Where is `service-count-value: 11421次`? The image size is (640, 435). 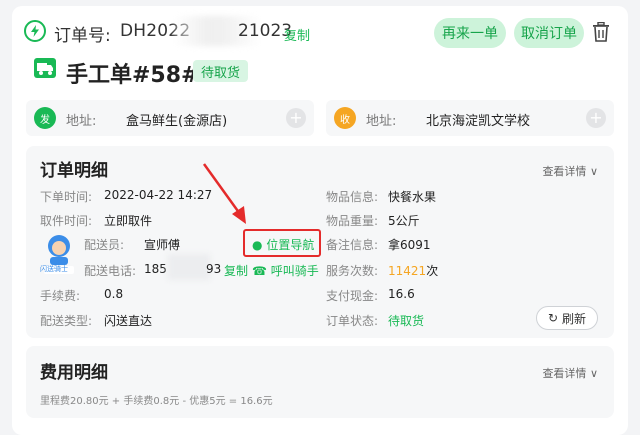 service-count-value: 11421次 is located at coordinates (413, 270).